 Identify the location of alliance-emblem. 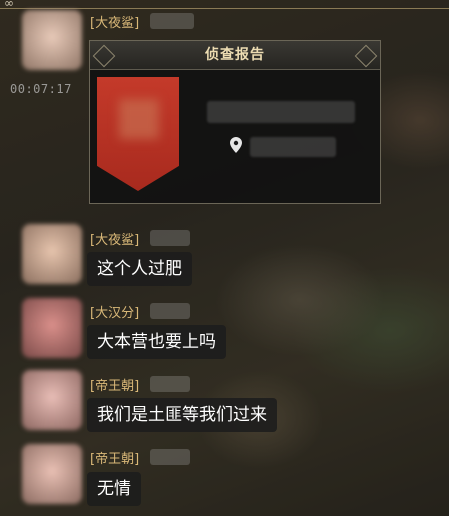
(138, 134).